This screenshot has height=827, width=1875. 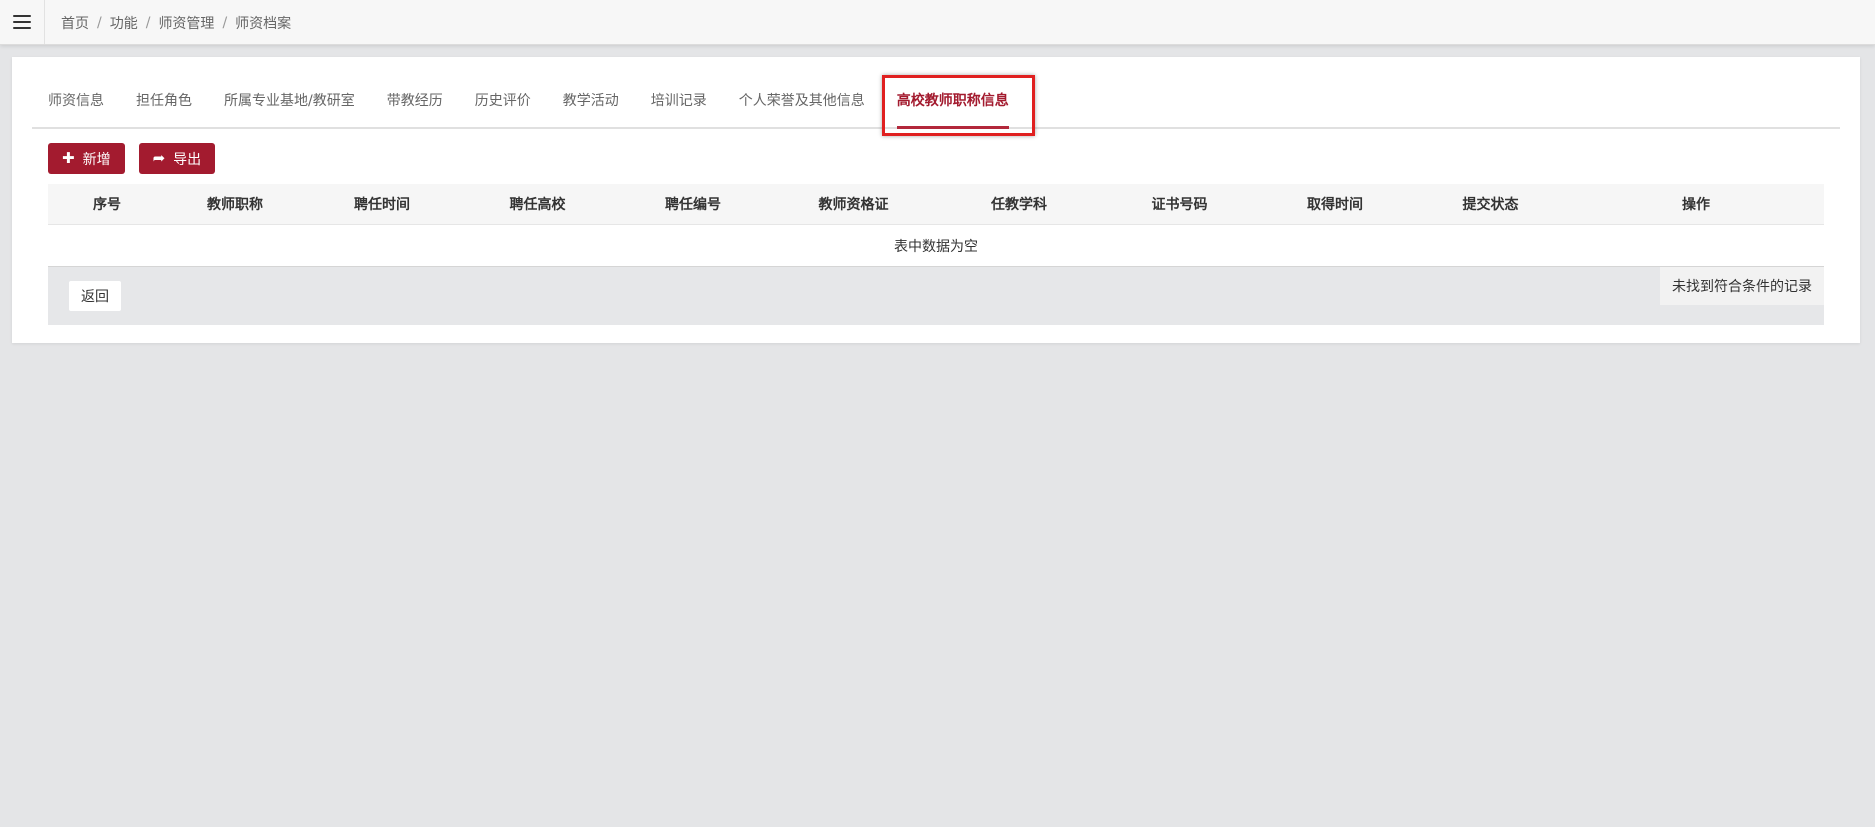 I want to click on back-button: 返回, so click(x=95, y=296).